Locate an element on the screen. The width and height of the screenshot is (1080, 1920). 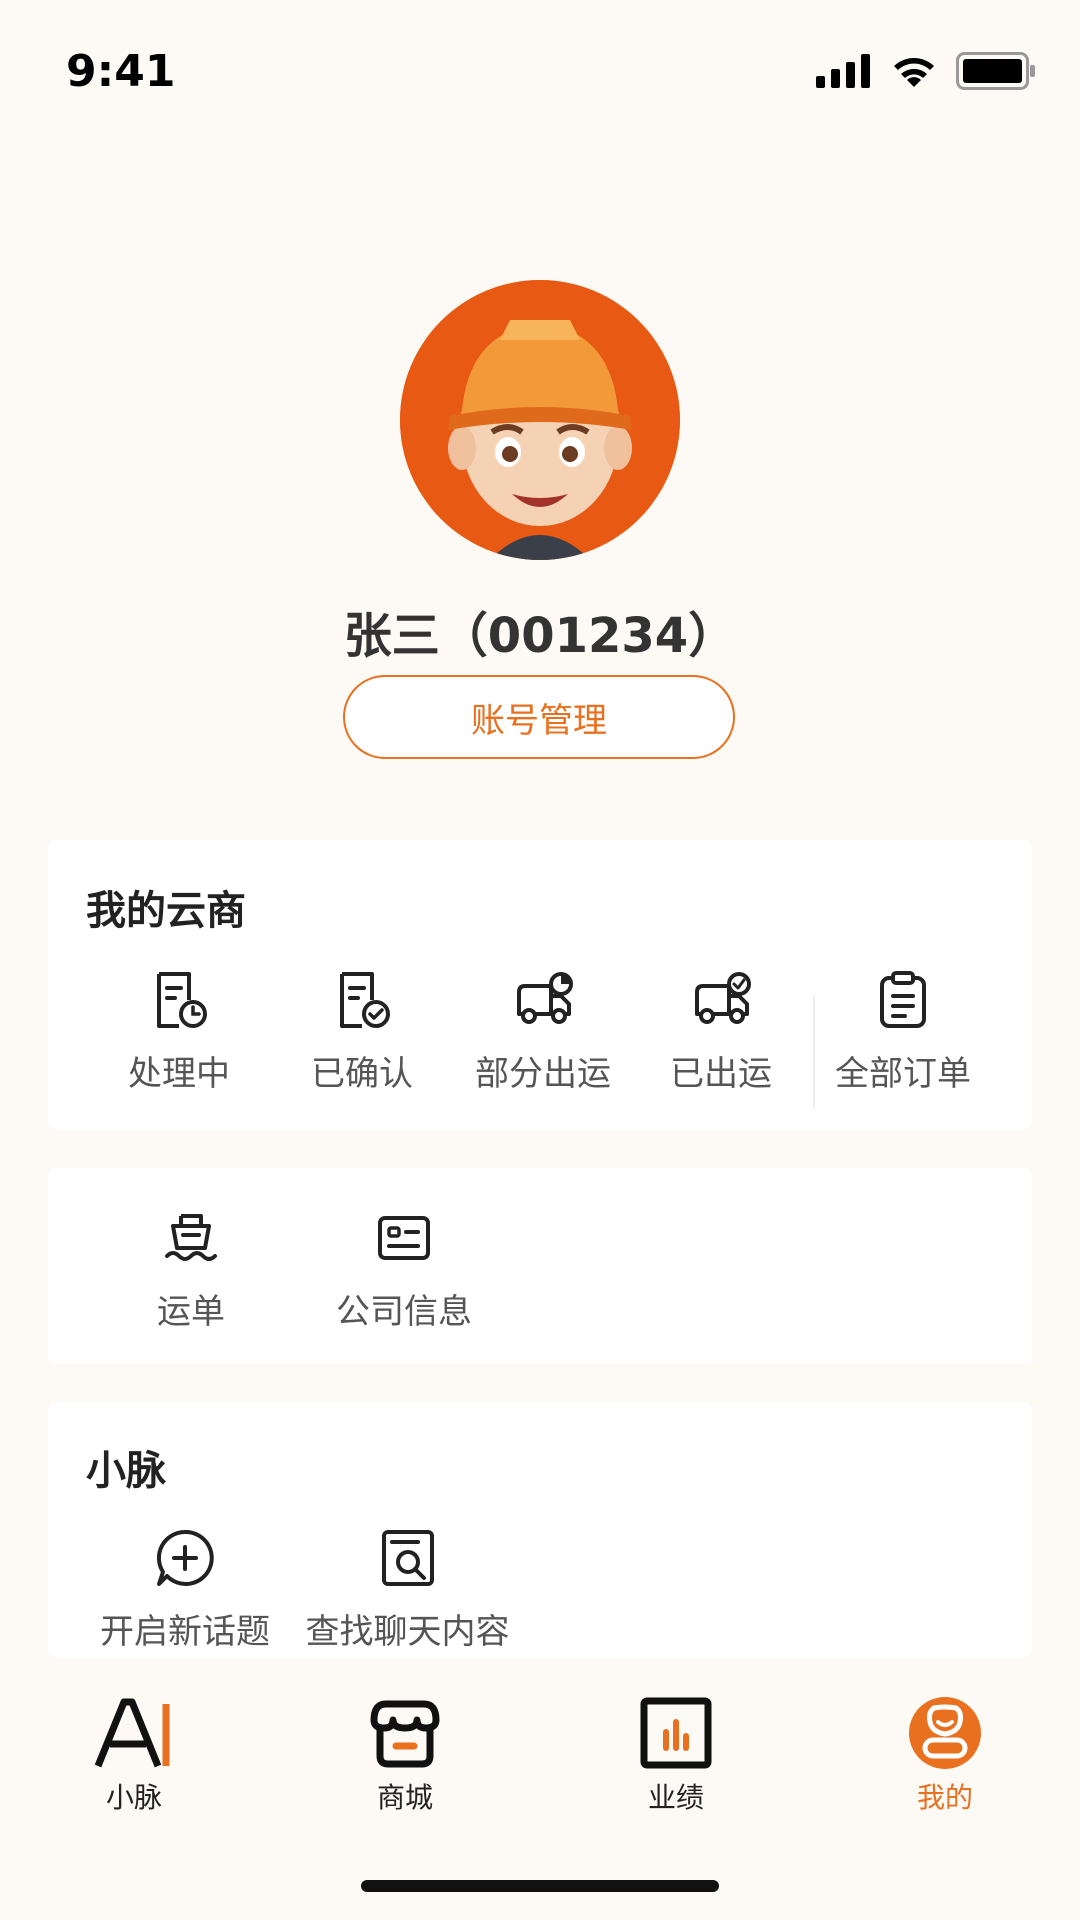
wifi-icon is located at coordinates (914, 72).